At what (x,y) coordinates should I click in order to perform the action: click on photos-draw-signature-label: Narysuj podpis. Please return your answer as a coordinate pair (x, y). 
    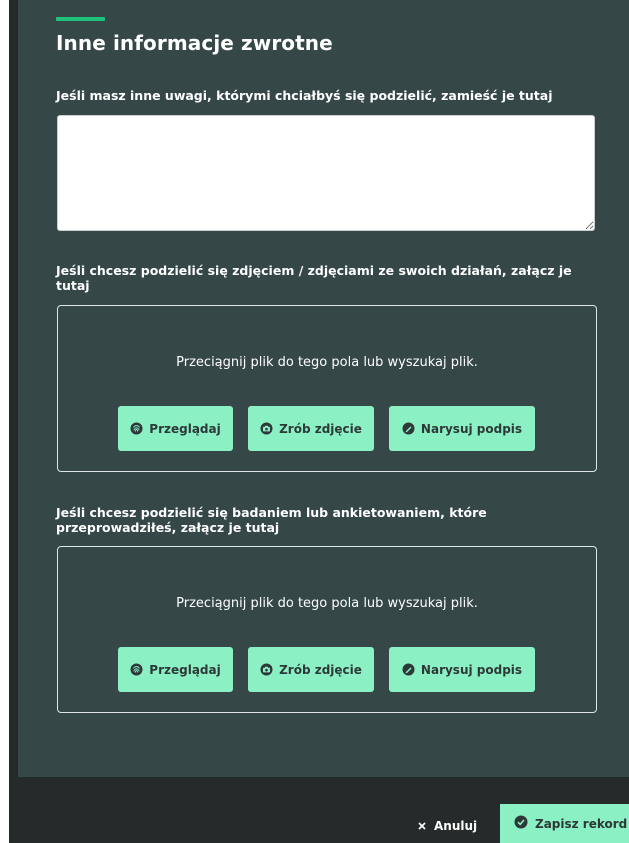
    Looking at the image, I should click on (471, 428).